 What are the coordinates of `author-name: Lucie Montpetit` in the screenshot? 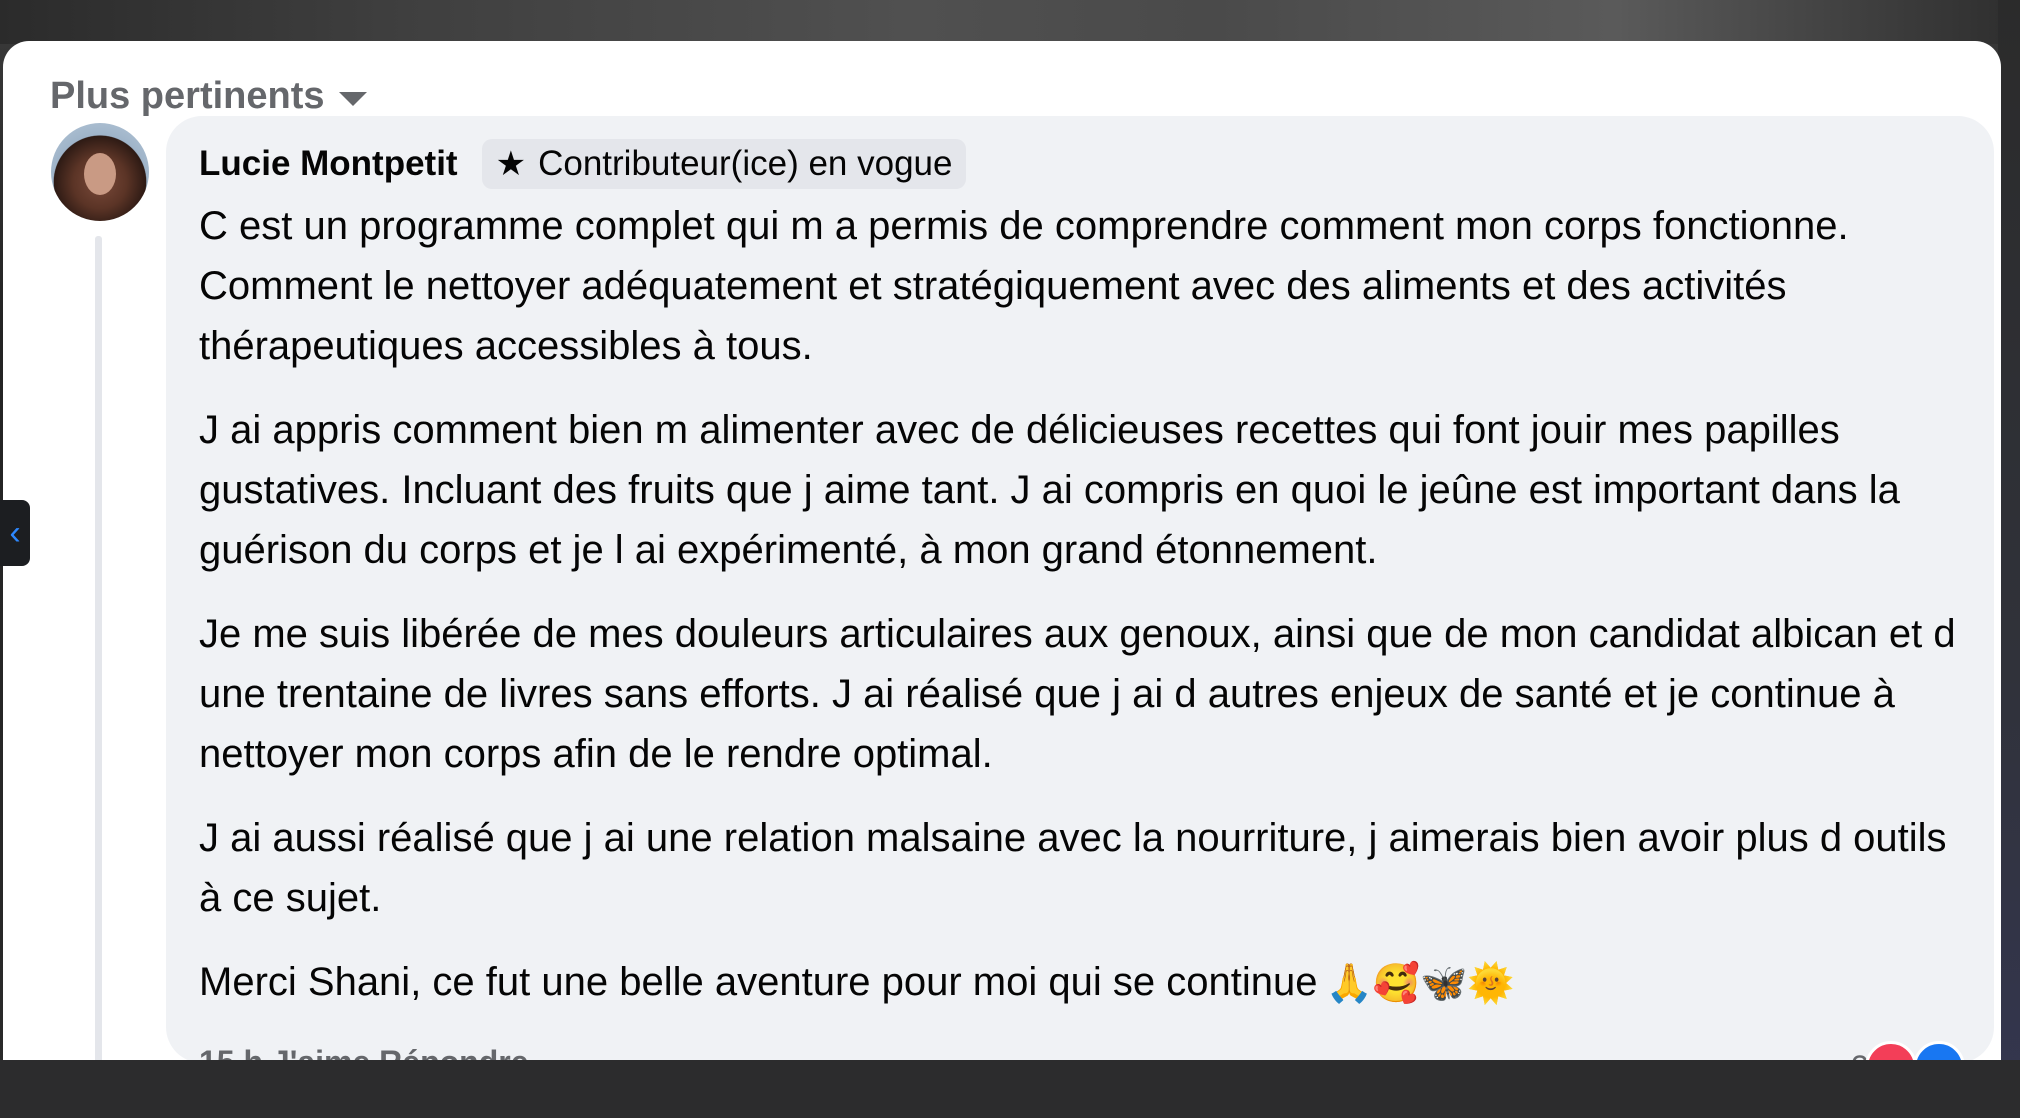 It's located at (328, 164).